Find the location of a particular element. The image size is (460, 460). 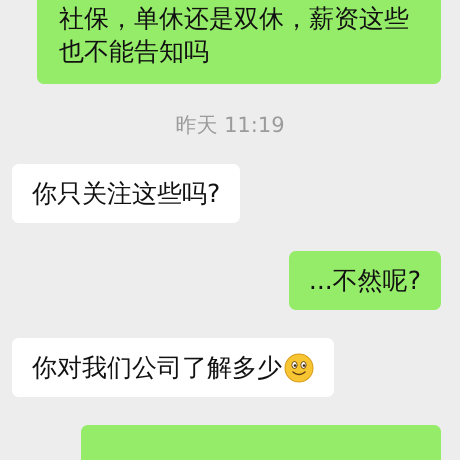

message-text: ...不然呢? is located at coordinates (364, 281).